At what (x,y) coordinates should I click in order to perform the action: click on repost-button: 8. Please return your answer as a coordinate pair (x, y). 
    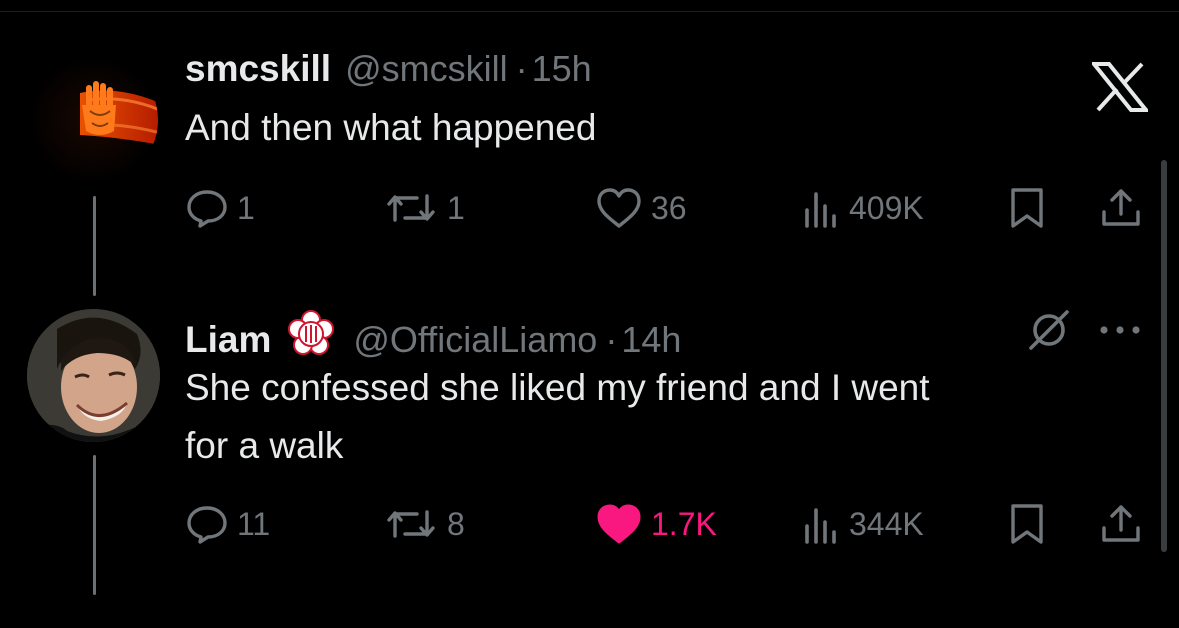
    Looking at the image, I should click on (424, 524).